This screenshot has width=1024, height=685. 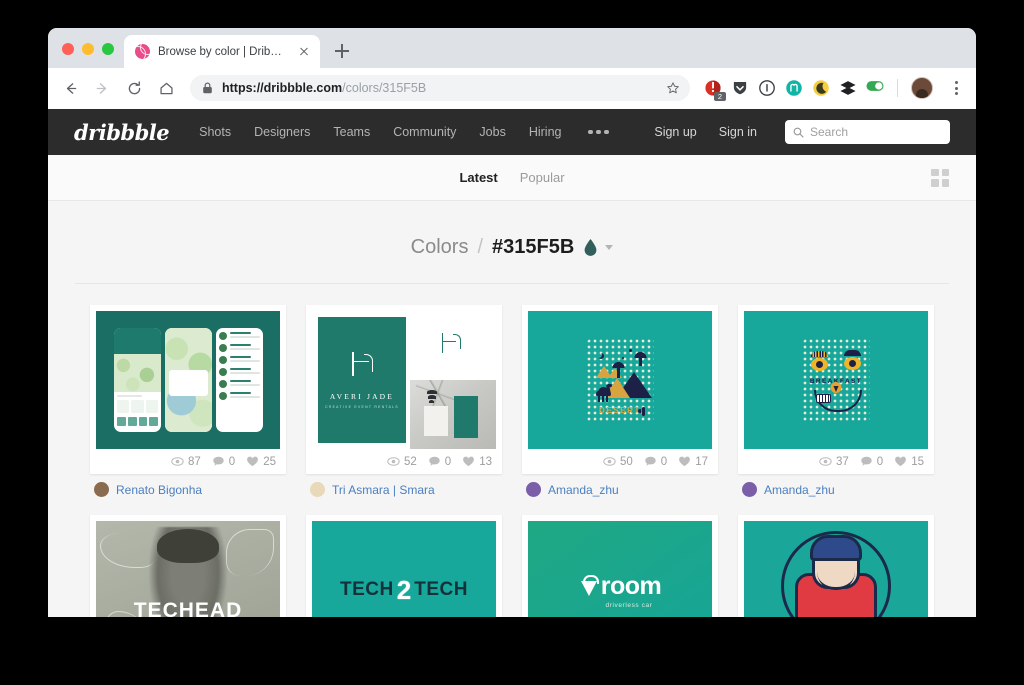 What do you see at coordinates (821, 88) in the screenshot?
I see `moon-extension-icon` at bounding box center [821, 88].